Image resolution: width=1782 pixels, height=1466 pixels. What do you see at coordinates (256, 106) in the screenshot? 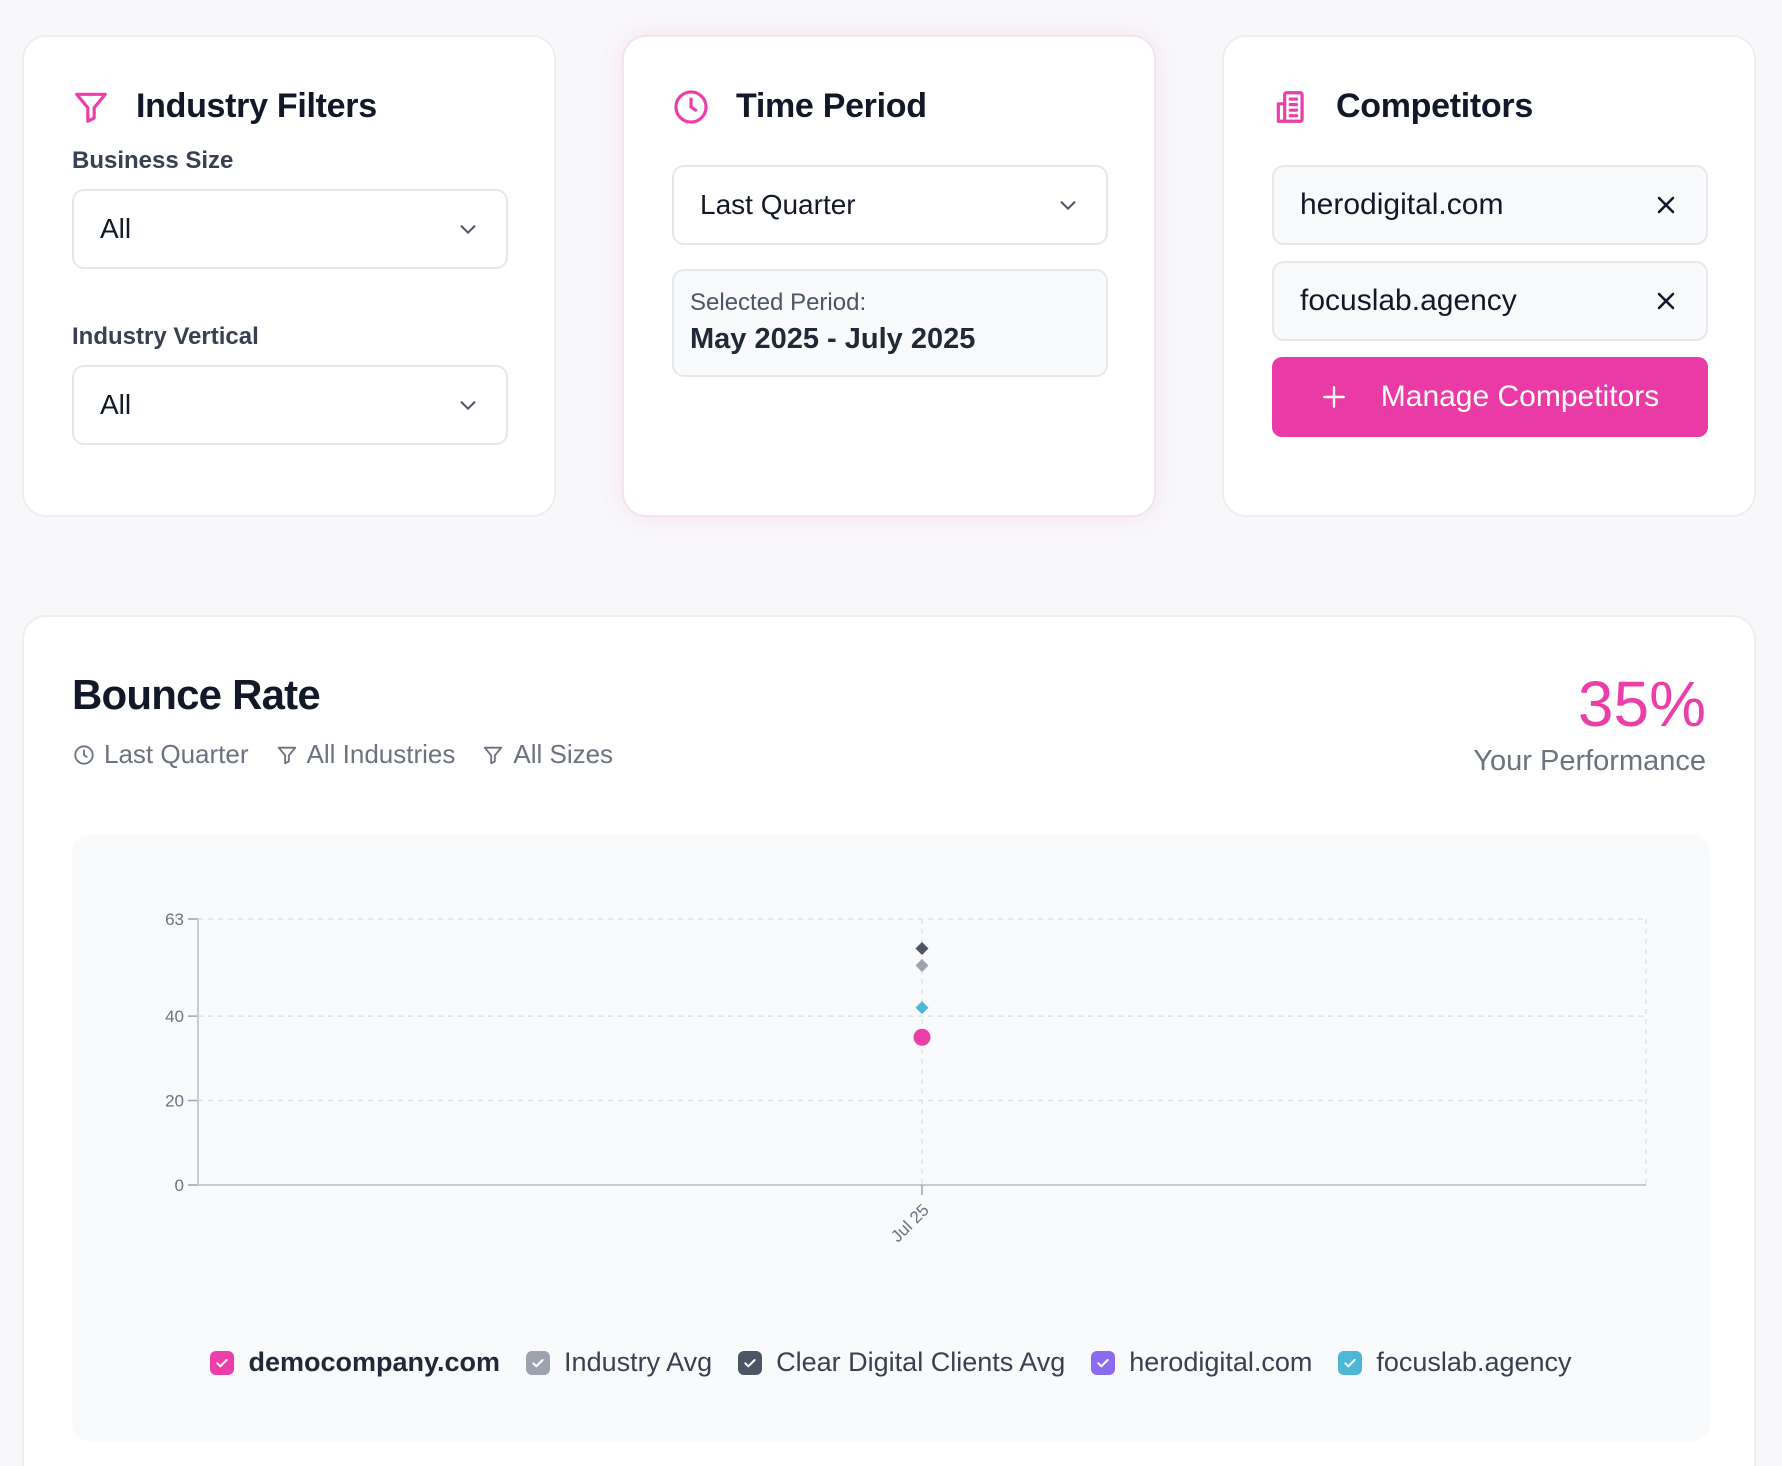
I see `industry-filters-title: Industry Filters` at bounding box center [256, 106].